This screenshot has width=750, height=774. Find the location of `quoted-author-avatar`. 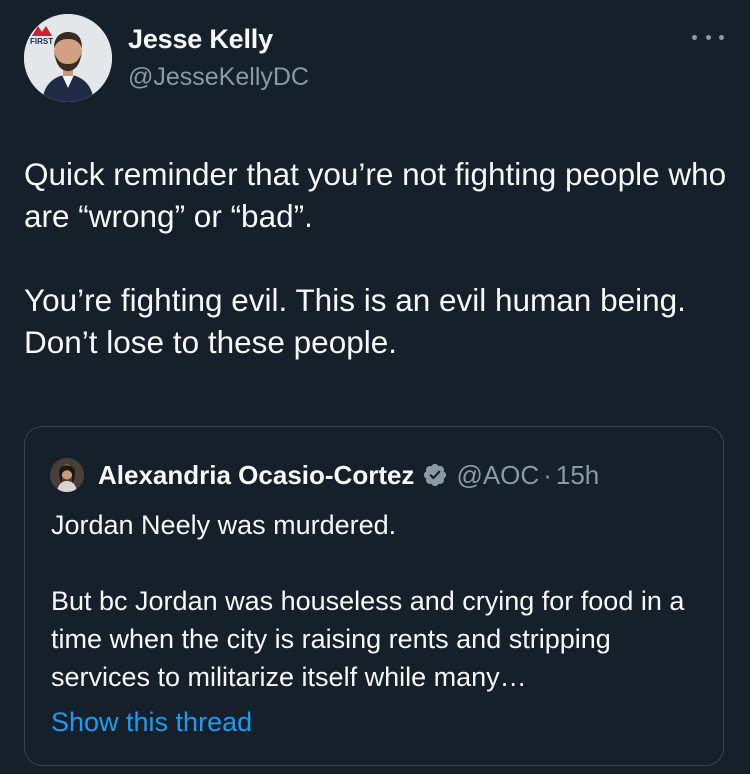

quoted-author-avatar is located at coordinates (67, 475).